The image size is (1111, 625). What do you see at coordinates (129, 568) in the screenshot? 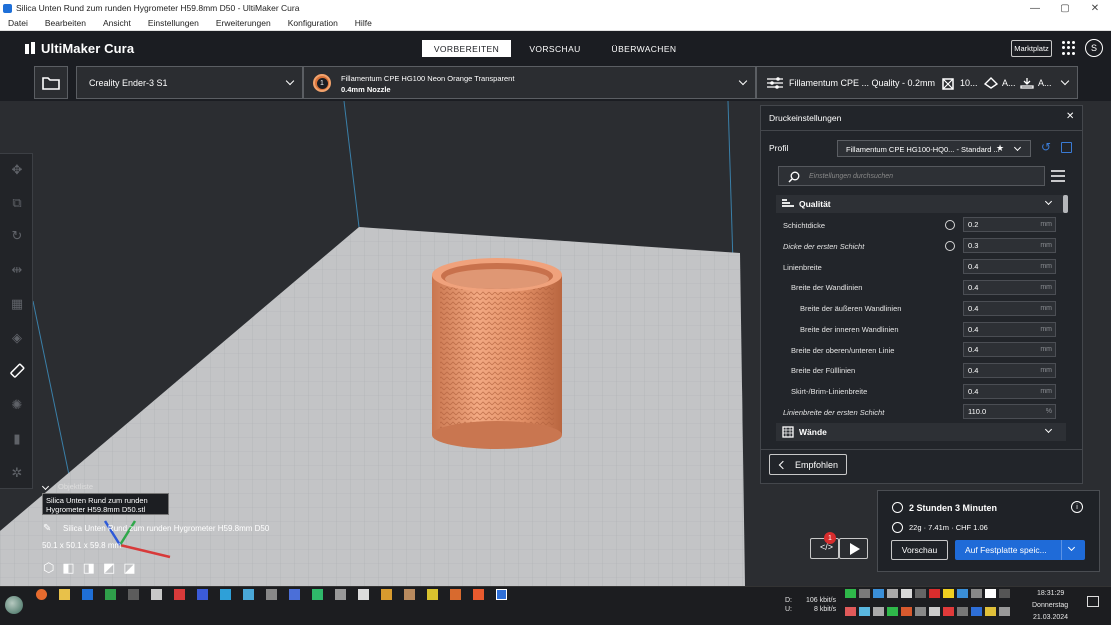
I see `view-right-icon: ◪` at bounding box center [129, 568].